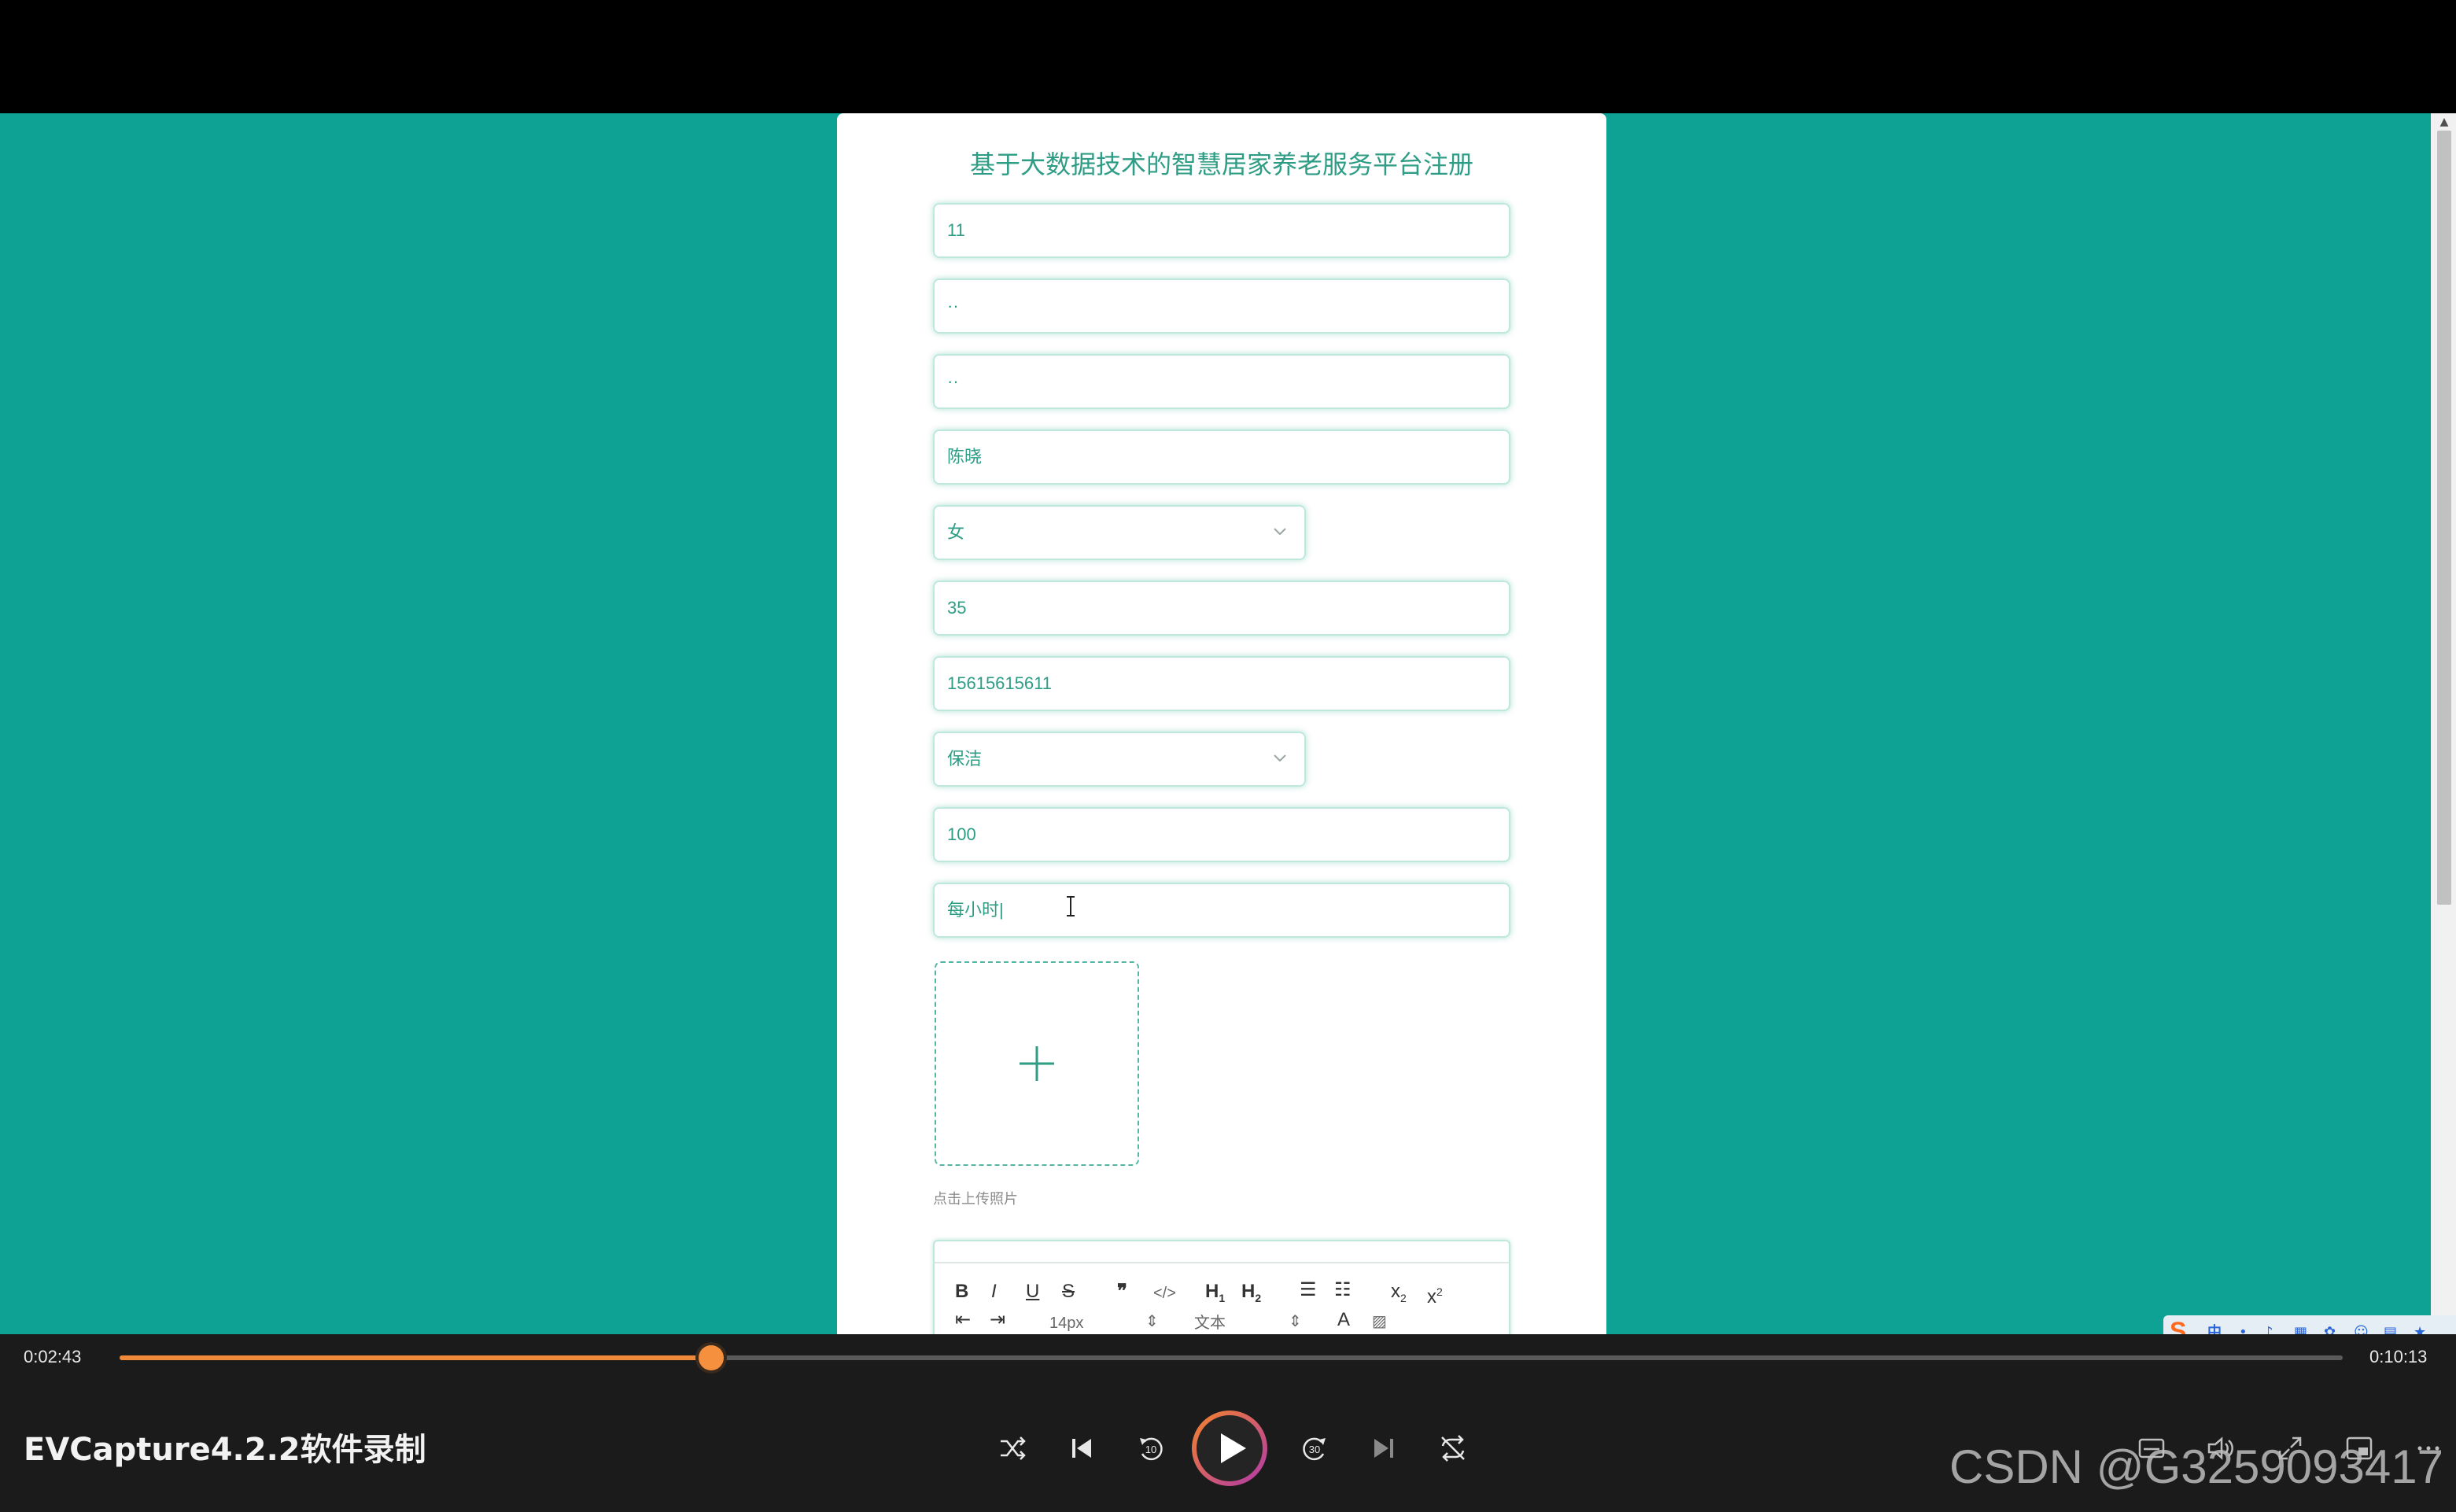  Describe the element at coordinates (1122, 1292) in the screenshot. I see `blockquote-icon: ❞` at that location.